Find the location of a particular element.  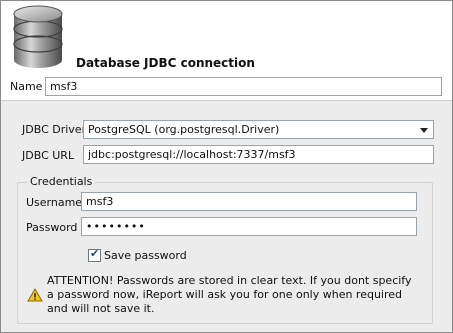

name-row: Name is located at coordinates (226, 87).